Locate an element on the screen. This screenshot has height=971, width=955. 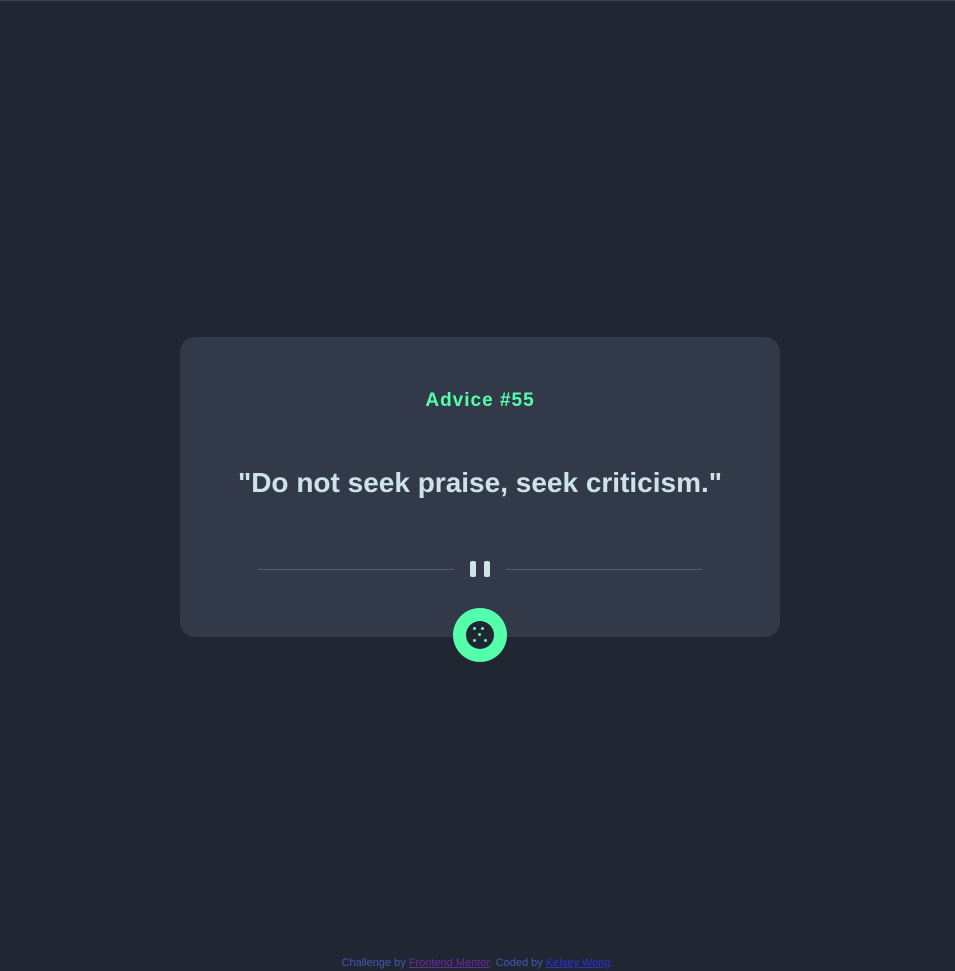
divider is located at coordinates (480, 569).